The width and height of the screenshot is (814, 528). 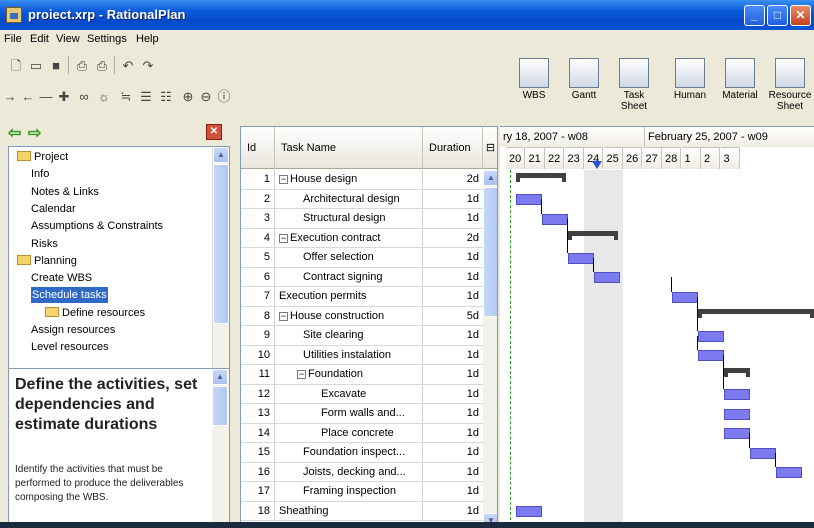 What do you see at coordinates (107, 39) in the screenshot?
I see `menu-settings: Settings` at bounding box center [107, 39].